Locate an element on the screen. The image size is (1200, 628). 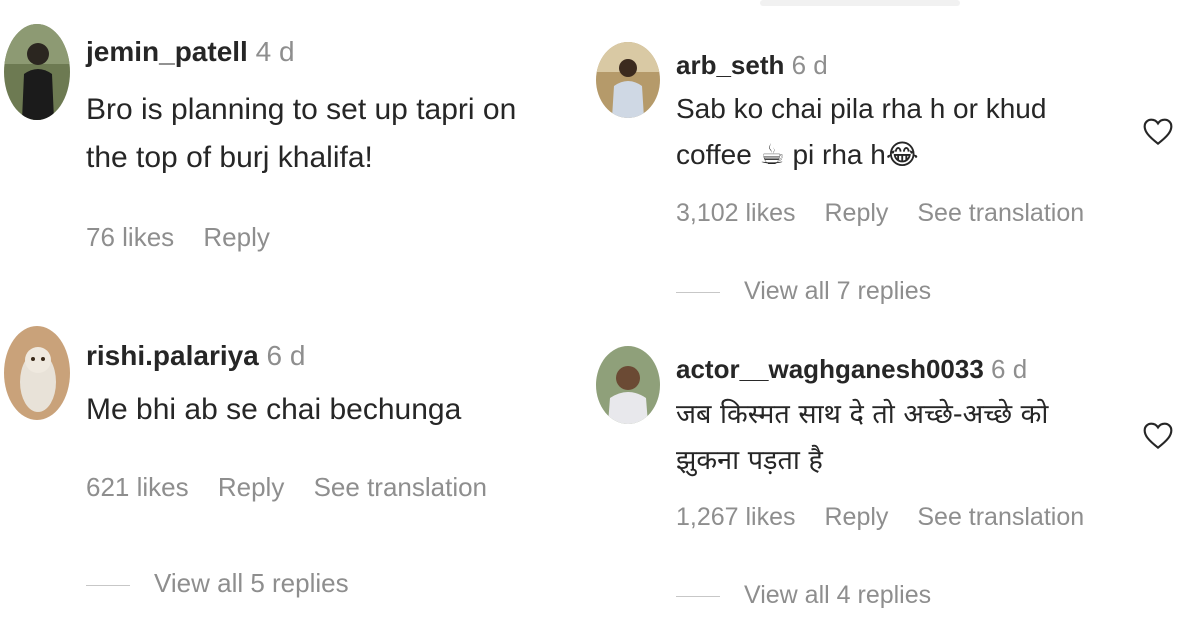
username: arb_seth is located at coordinates (730, 65).